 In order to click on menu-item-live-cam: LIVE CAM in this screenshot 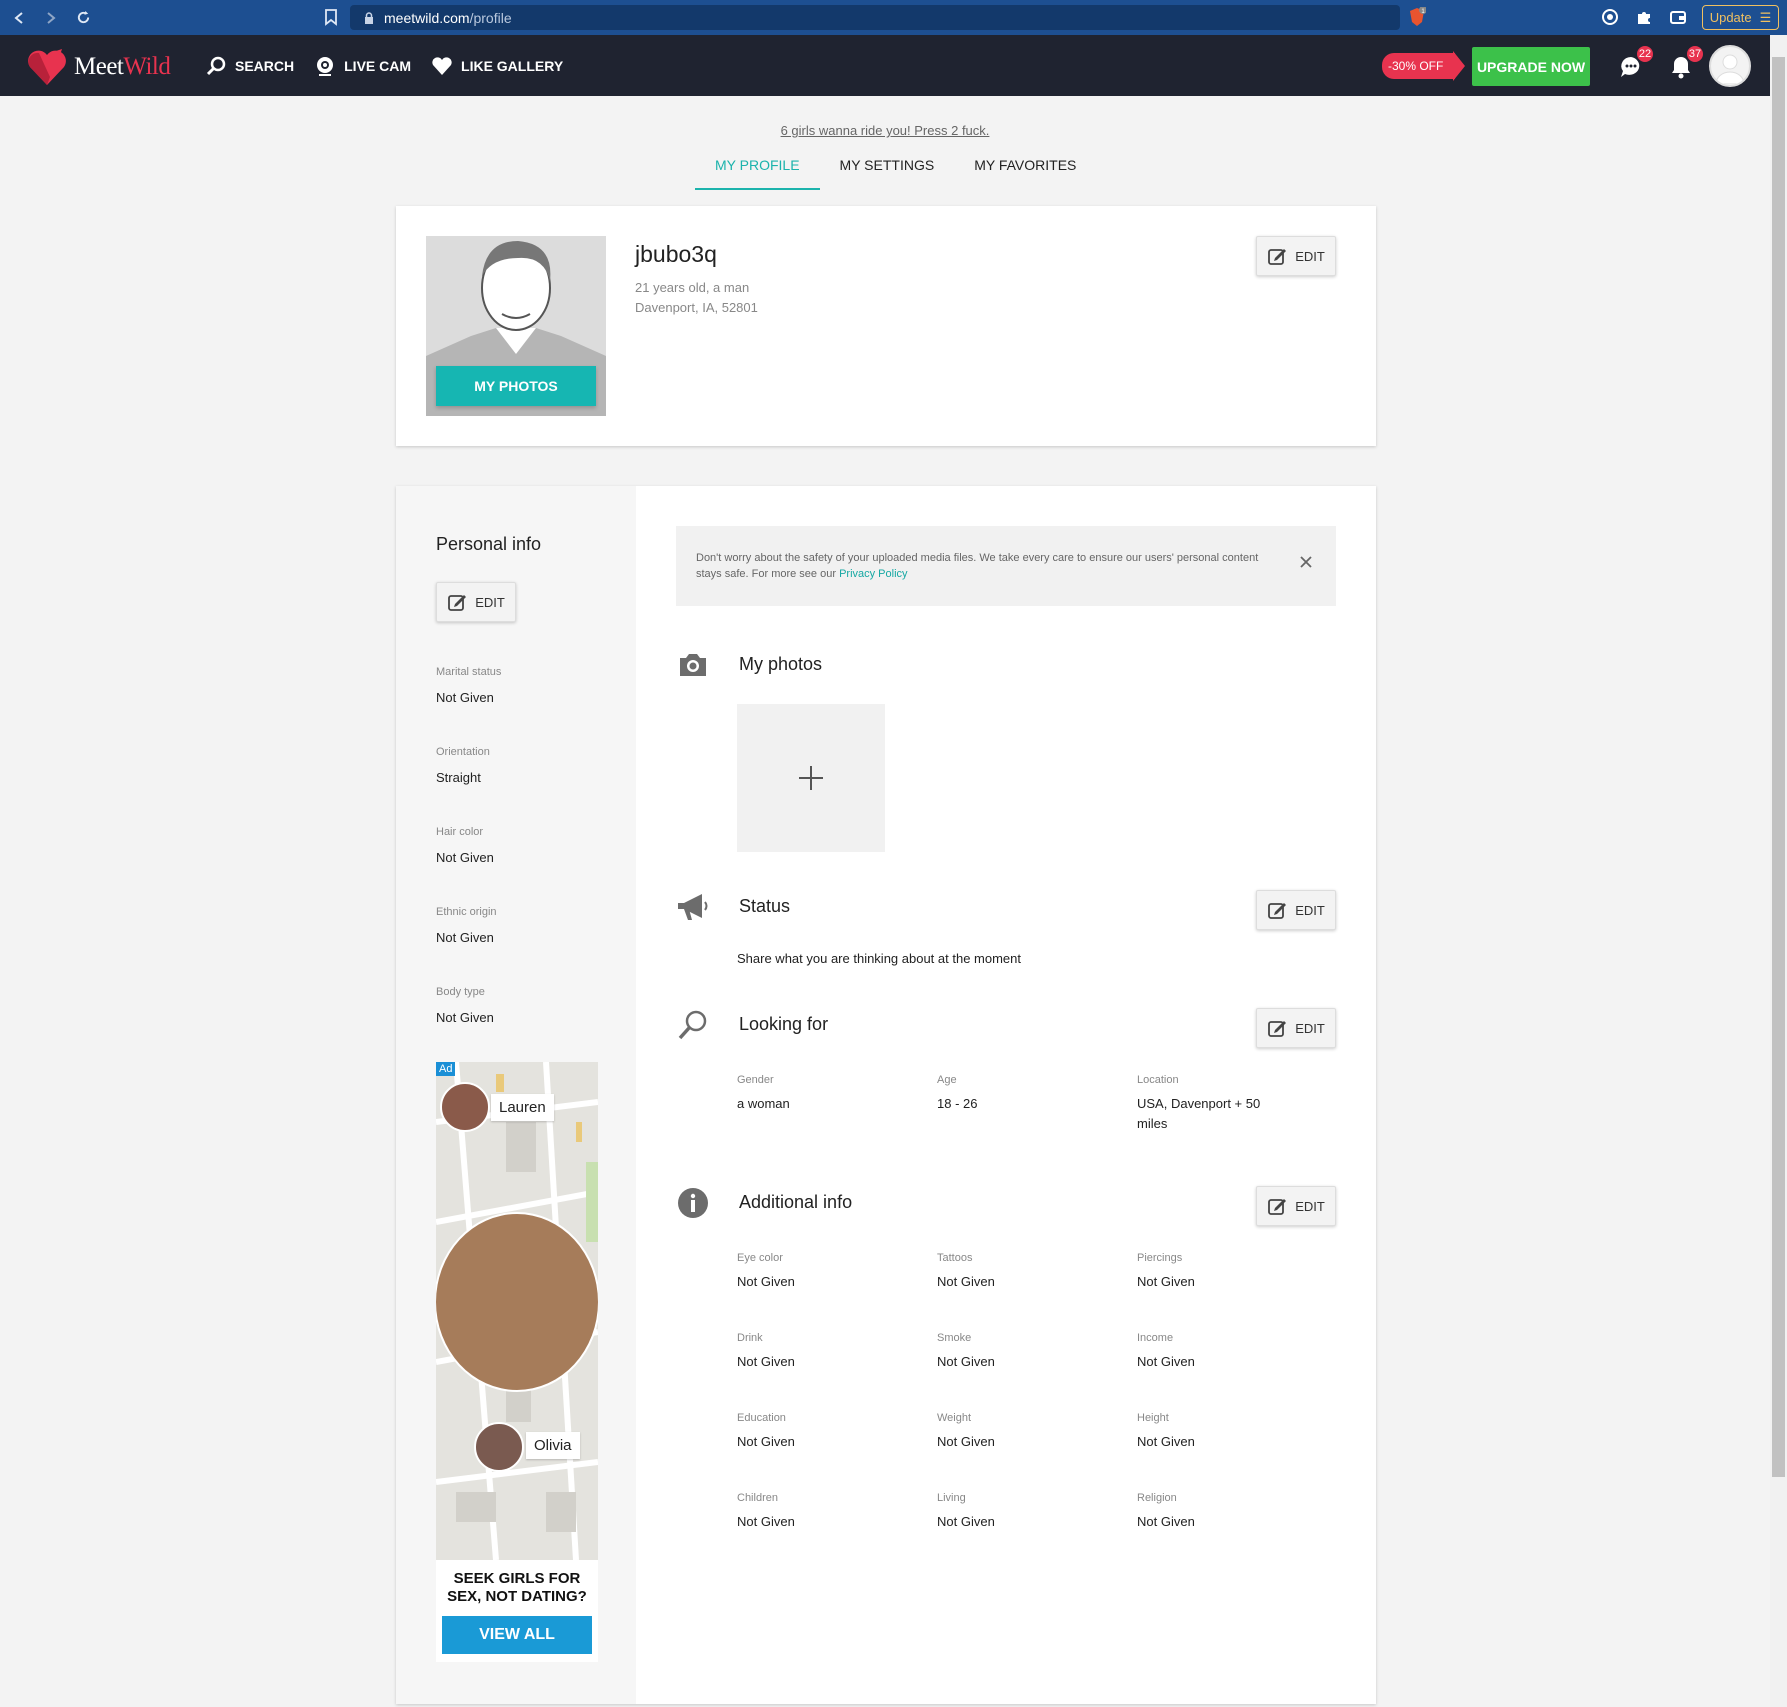, I will do `click(362, 66)`.